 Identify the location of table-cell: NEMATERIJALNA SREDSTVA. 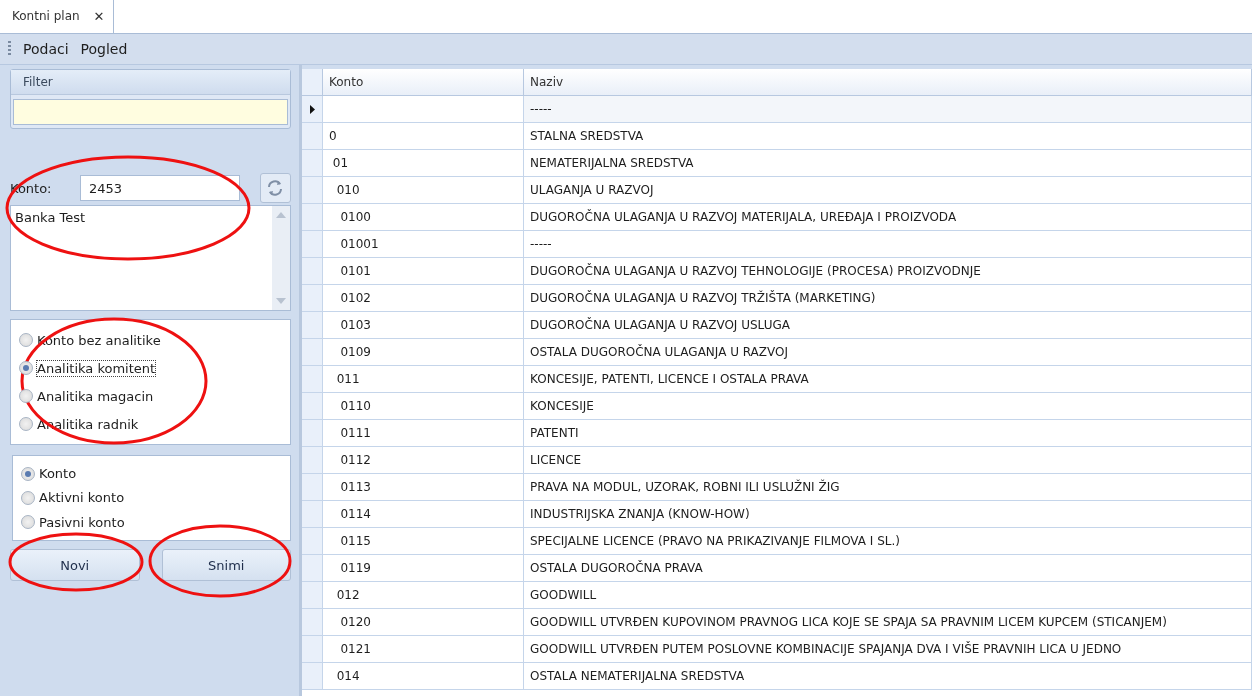
(888, 163).